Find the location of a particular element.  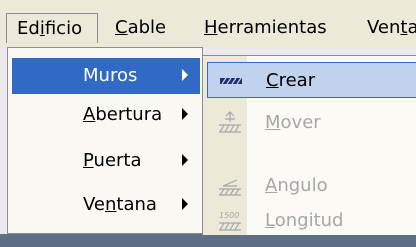

angle-wall-icon is located at coordinates (230, 187).